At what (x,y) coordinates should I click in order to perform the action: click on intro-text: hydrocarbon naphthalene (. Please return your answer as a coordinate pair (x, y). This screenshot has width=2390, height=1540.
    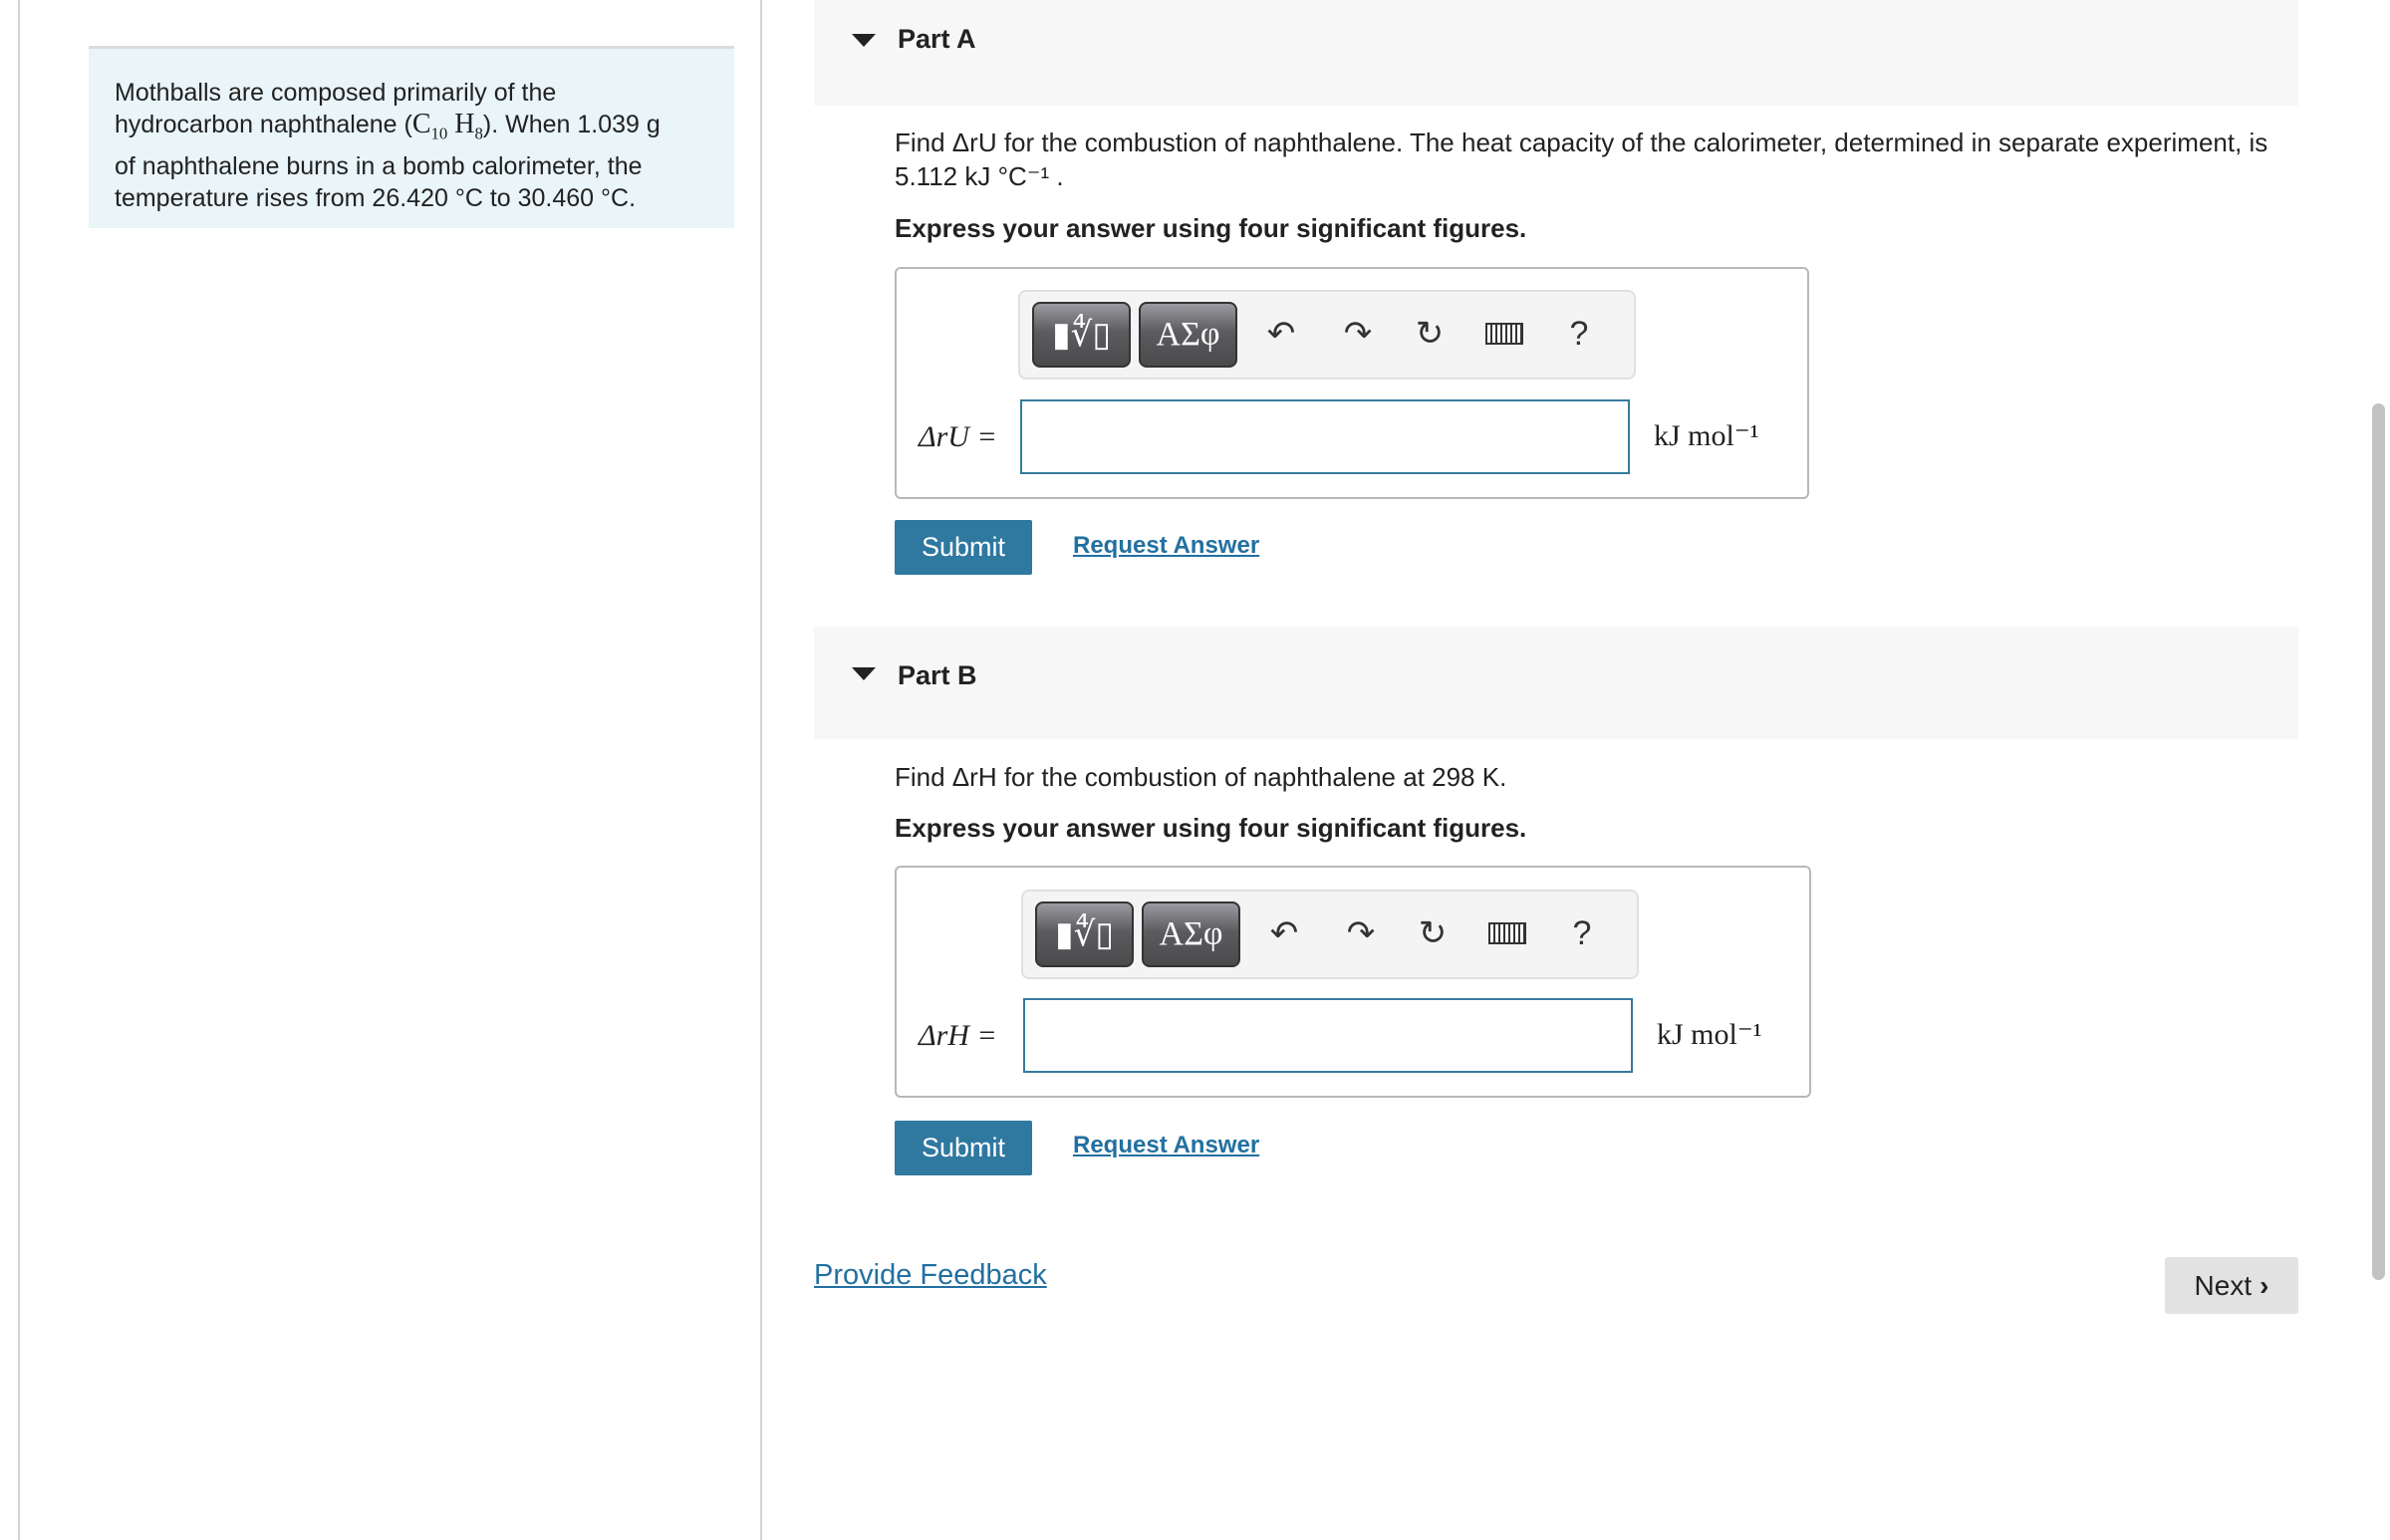
    Looking at the image, I should click on (263, 124).